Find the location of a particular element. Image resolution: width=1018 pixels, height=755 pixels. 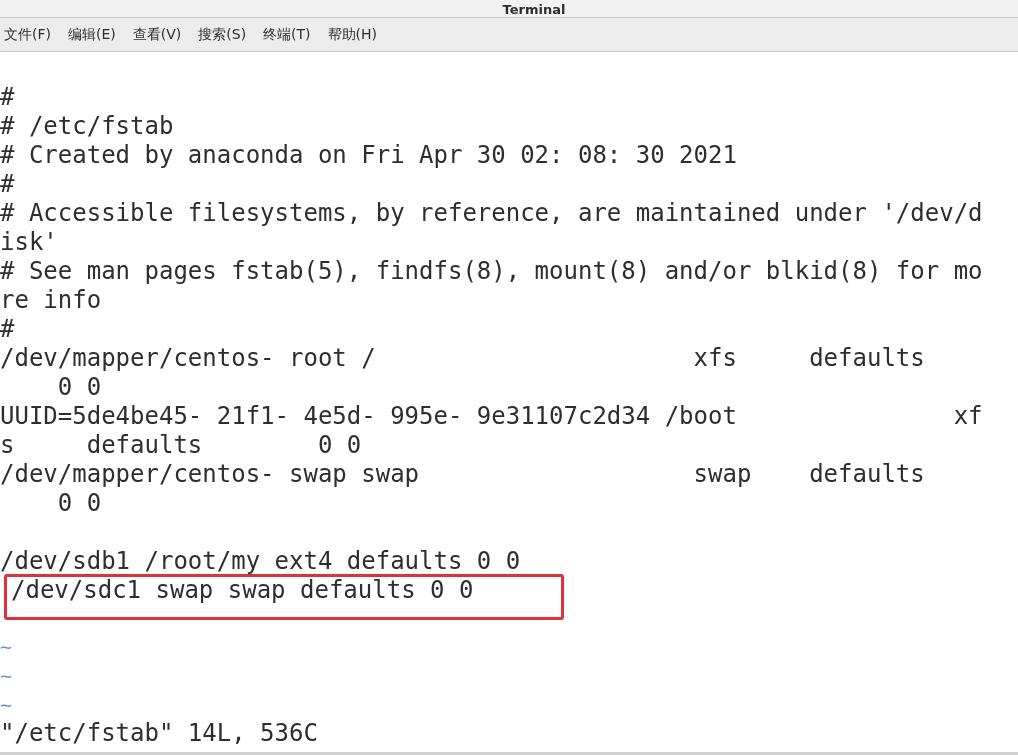

terminal-line: # Created by anaconda on Fri Apr 30 02: 08: 30 2021 is located at coordinates (368, 155).